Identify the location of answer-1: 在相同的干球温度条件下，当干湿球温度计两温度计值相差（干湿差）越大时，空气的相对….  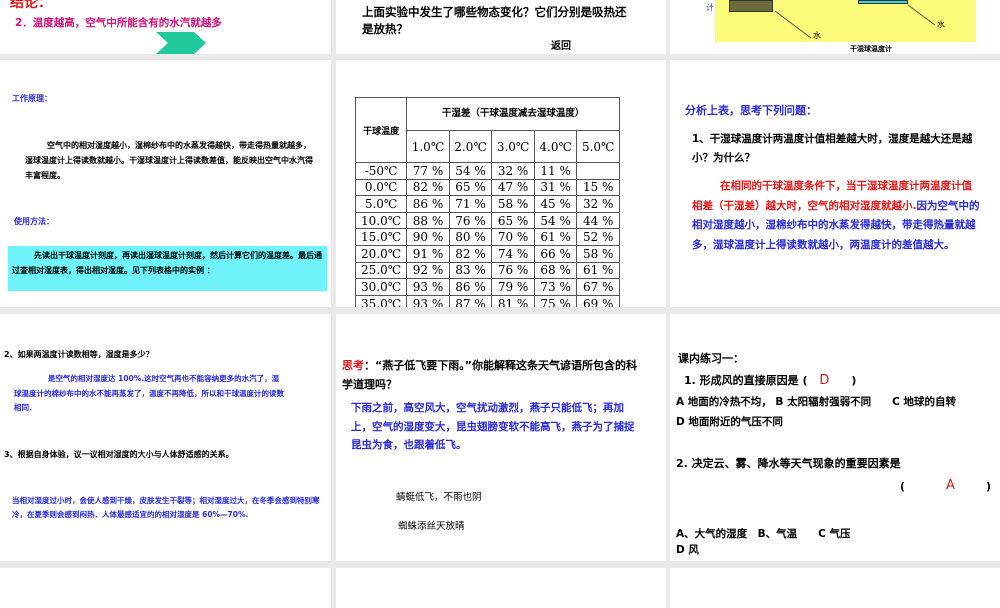
(837, 216).